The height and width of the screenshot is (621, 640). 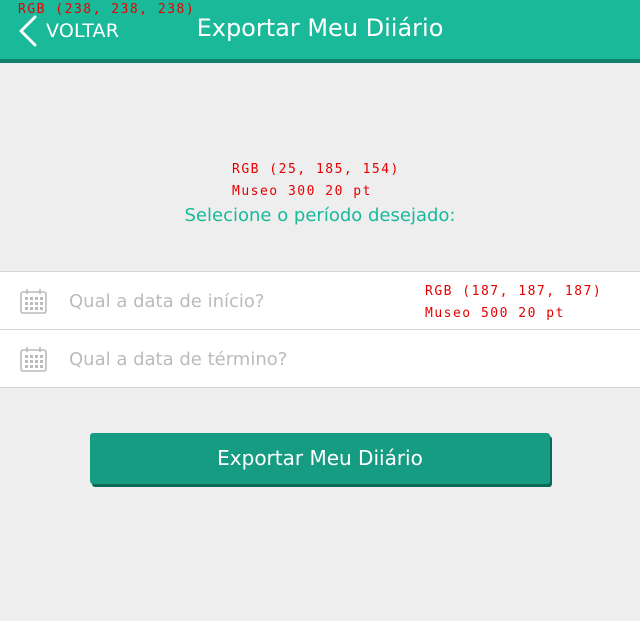 What do you see at coordinates (514, 291) in the screenshot?
I see `field-color-annotation: RGB (187, 187, 187)` at bounding box center [514, 291].